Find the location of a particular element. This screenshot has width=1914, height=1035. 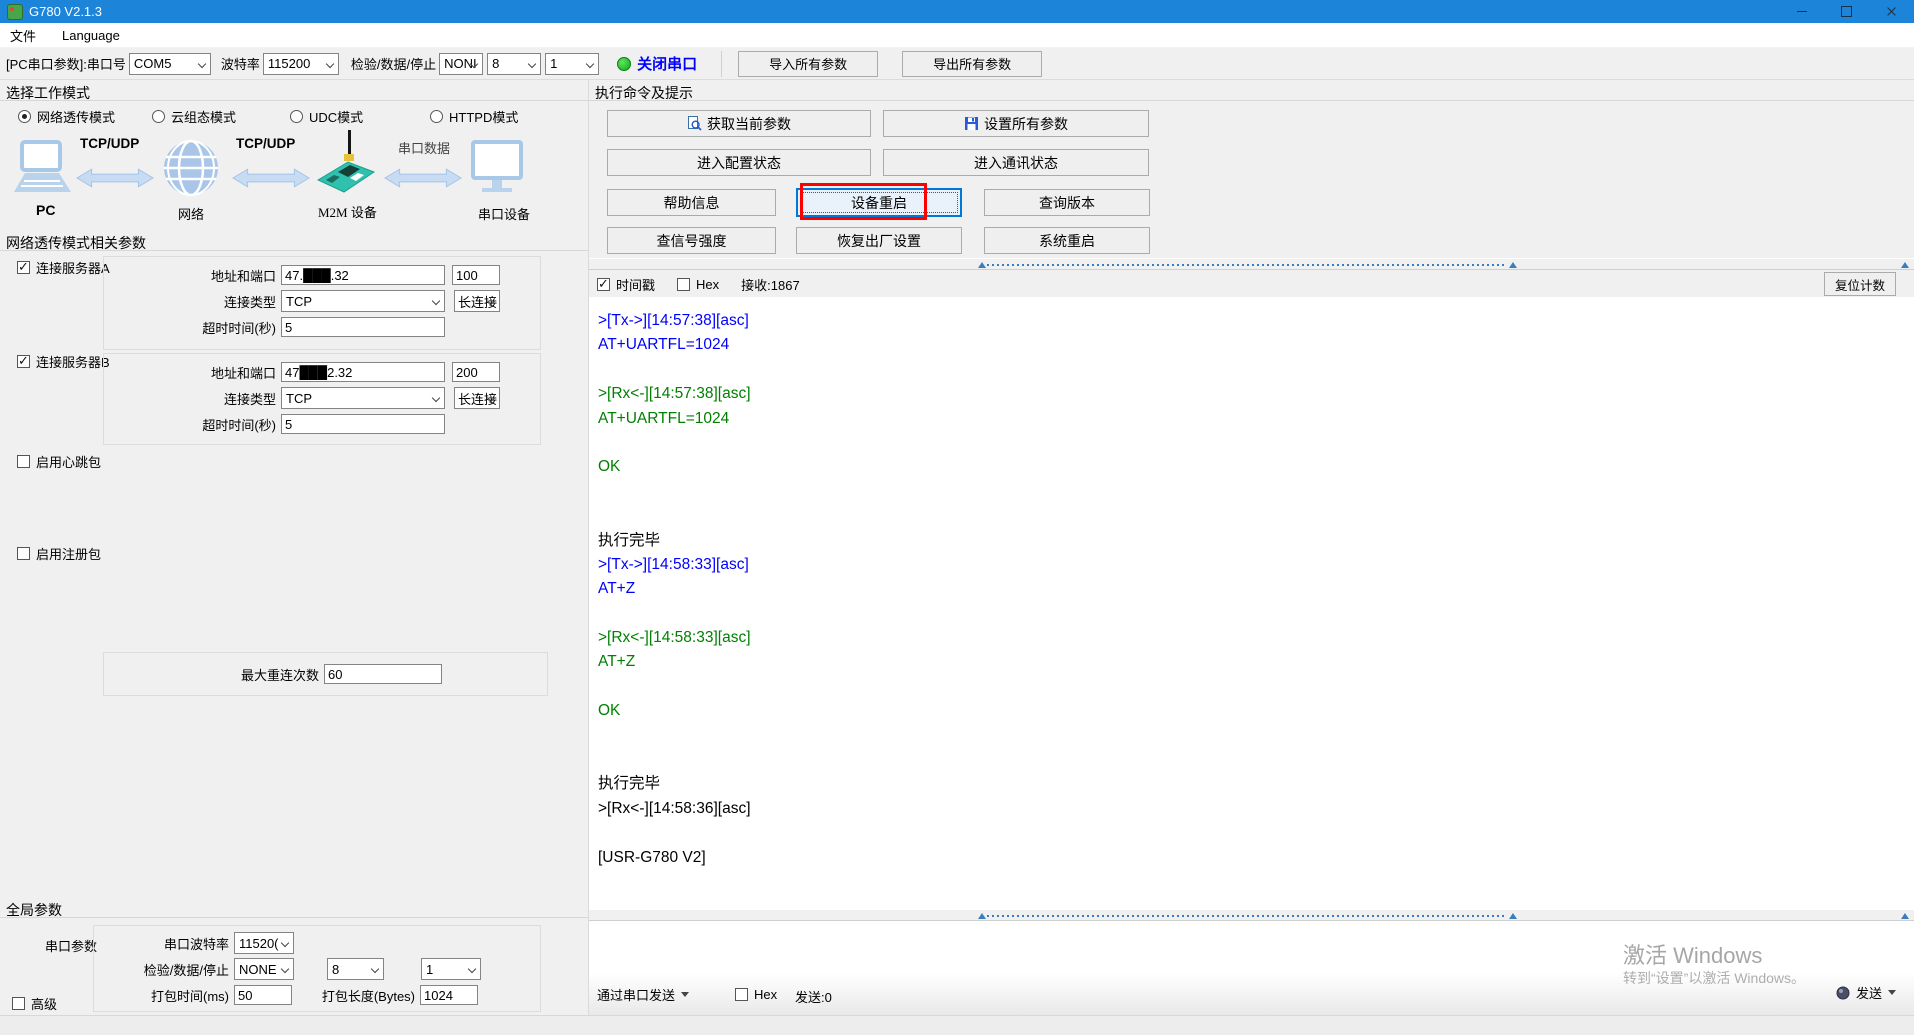

monitor-icon is located at coordinates (497, 166).